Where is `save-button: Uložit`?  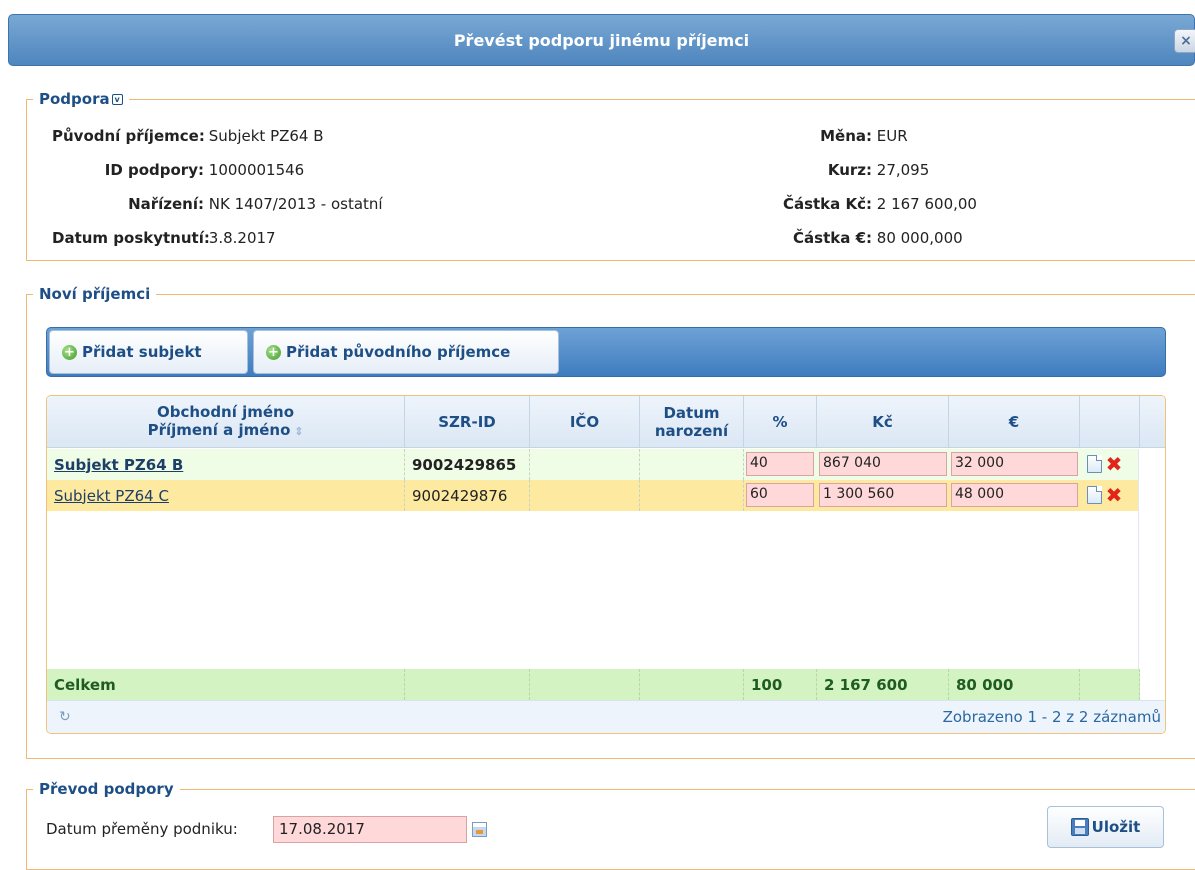
save-button: Uložit is located at coordinates (1105, 827).